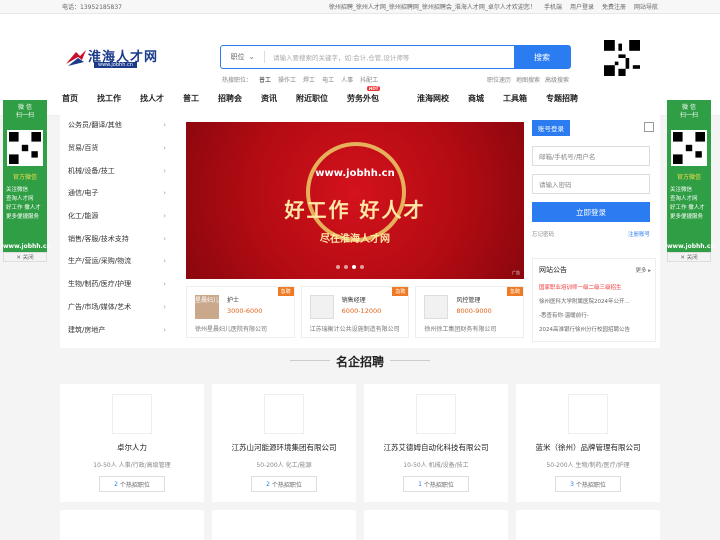 The image size is (720, 540). Describe the element at coordinates (470, 312) in the screenshot. I see `featured-job-card: 风控管理 8000-9000 徐州徐工集团财务有限公司 急聘` at that location.